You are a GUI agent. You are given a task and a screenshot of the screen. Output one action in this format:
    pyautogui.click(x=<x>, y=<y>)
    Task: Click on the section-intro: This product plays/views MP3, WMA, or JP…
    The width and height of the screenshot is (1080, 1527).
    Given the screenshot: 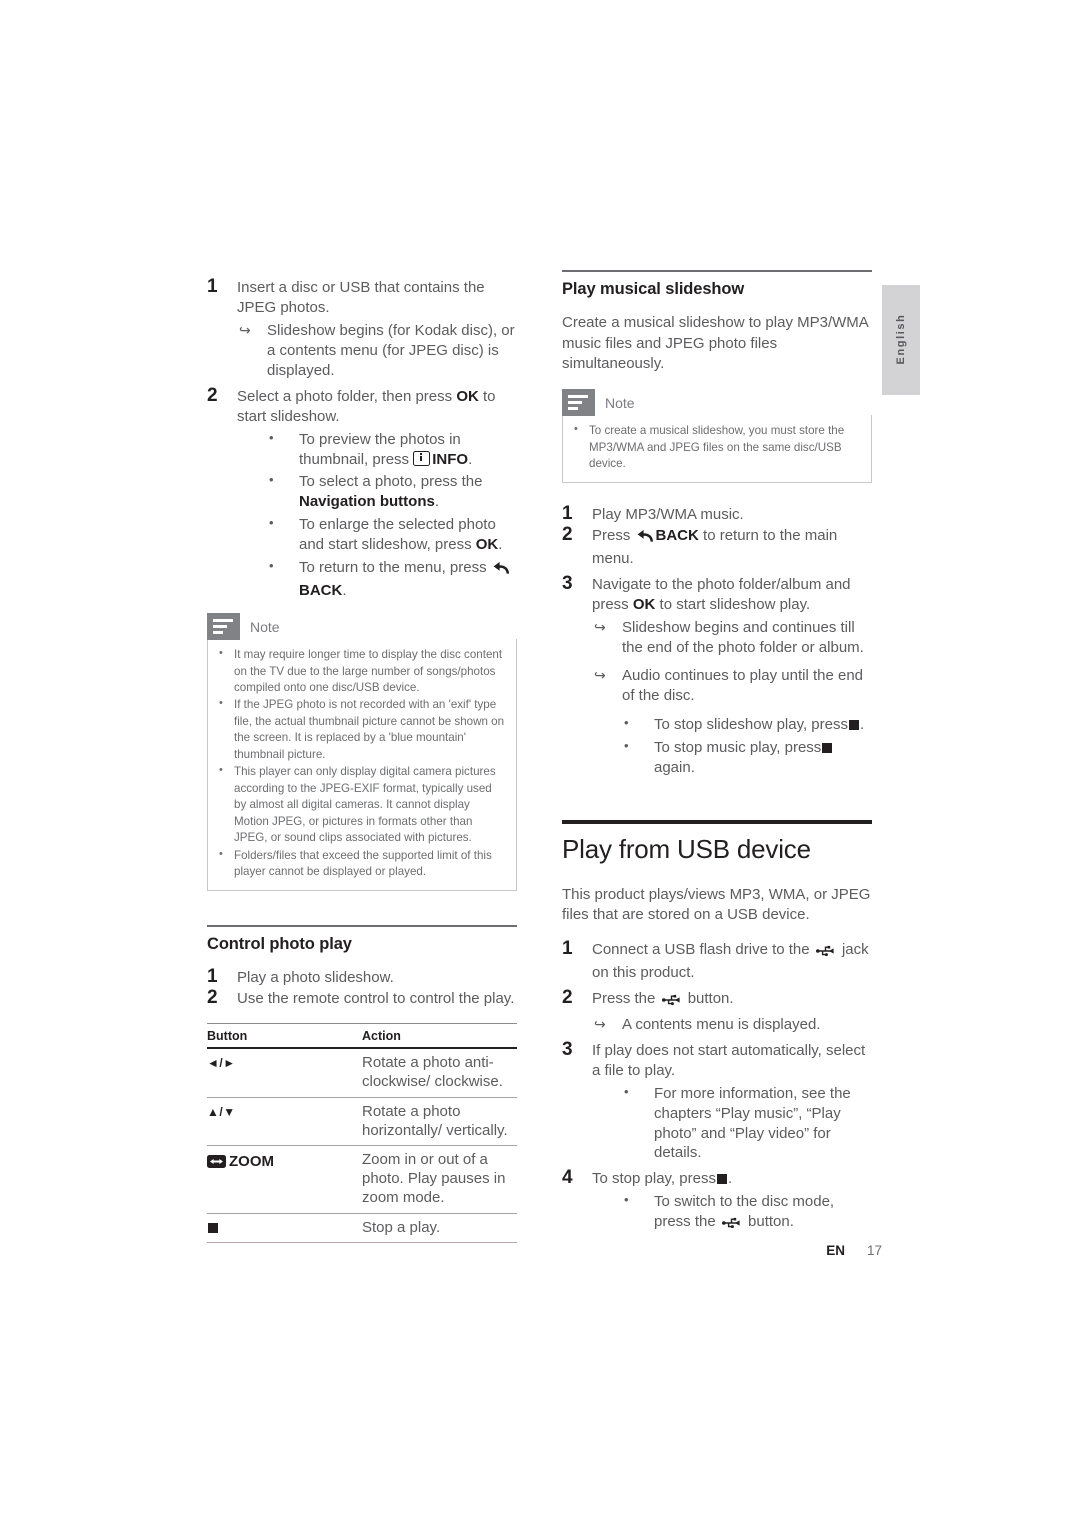 What is the action you would take?
    pyautogui.click(x=716, y=904)
    